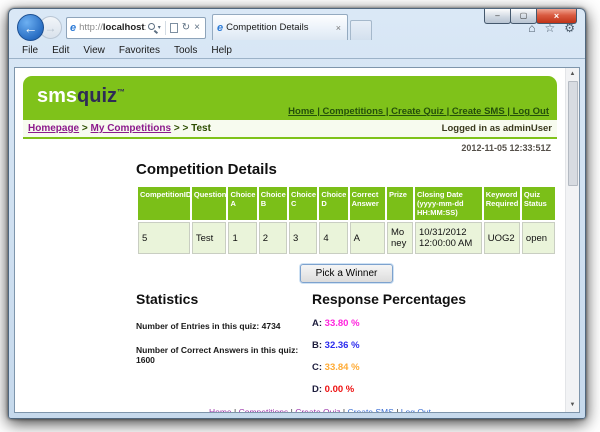 This screenshot has height=432, width=600. I want to click on cell-correct-answer: A, so click(367, 238).